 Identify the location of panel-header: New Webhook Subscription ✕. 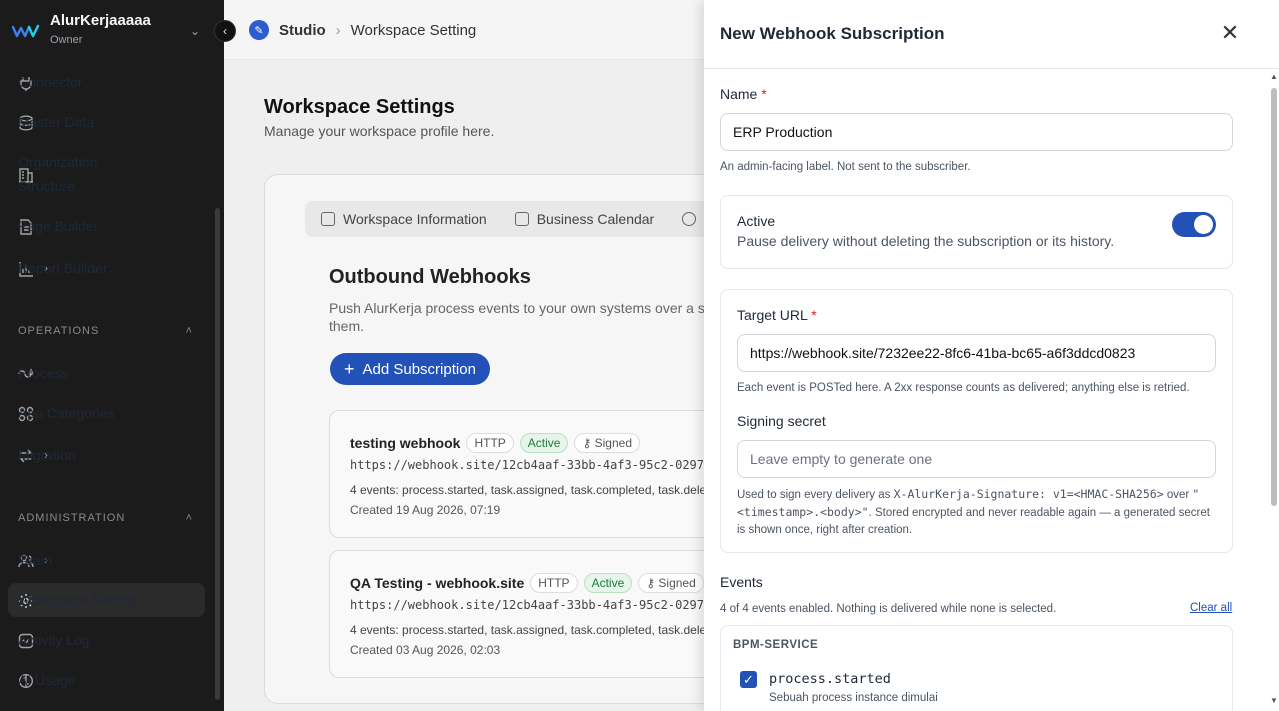
(991, 34).